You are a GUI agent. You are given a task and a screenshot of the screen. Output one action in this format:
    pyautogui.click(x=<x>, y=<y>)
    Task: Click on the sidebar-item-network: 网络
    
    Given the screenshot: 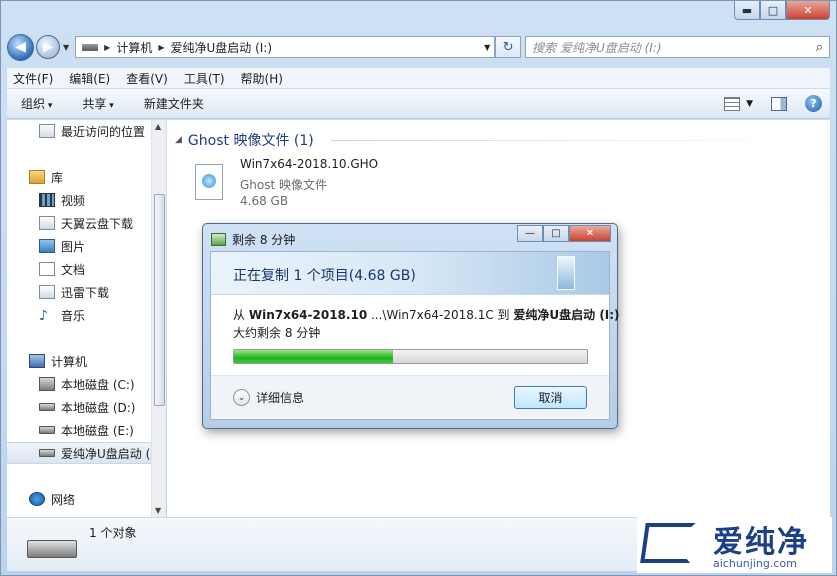 What is the action you would take?
    pyautogui.click(x=52, y=499)
    